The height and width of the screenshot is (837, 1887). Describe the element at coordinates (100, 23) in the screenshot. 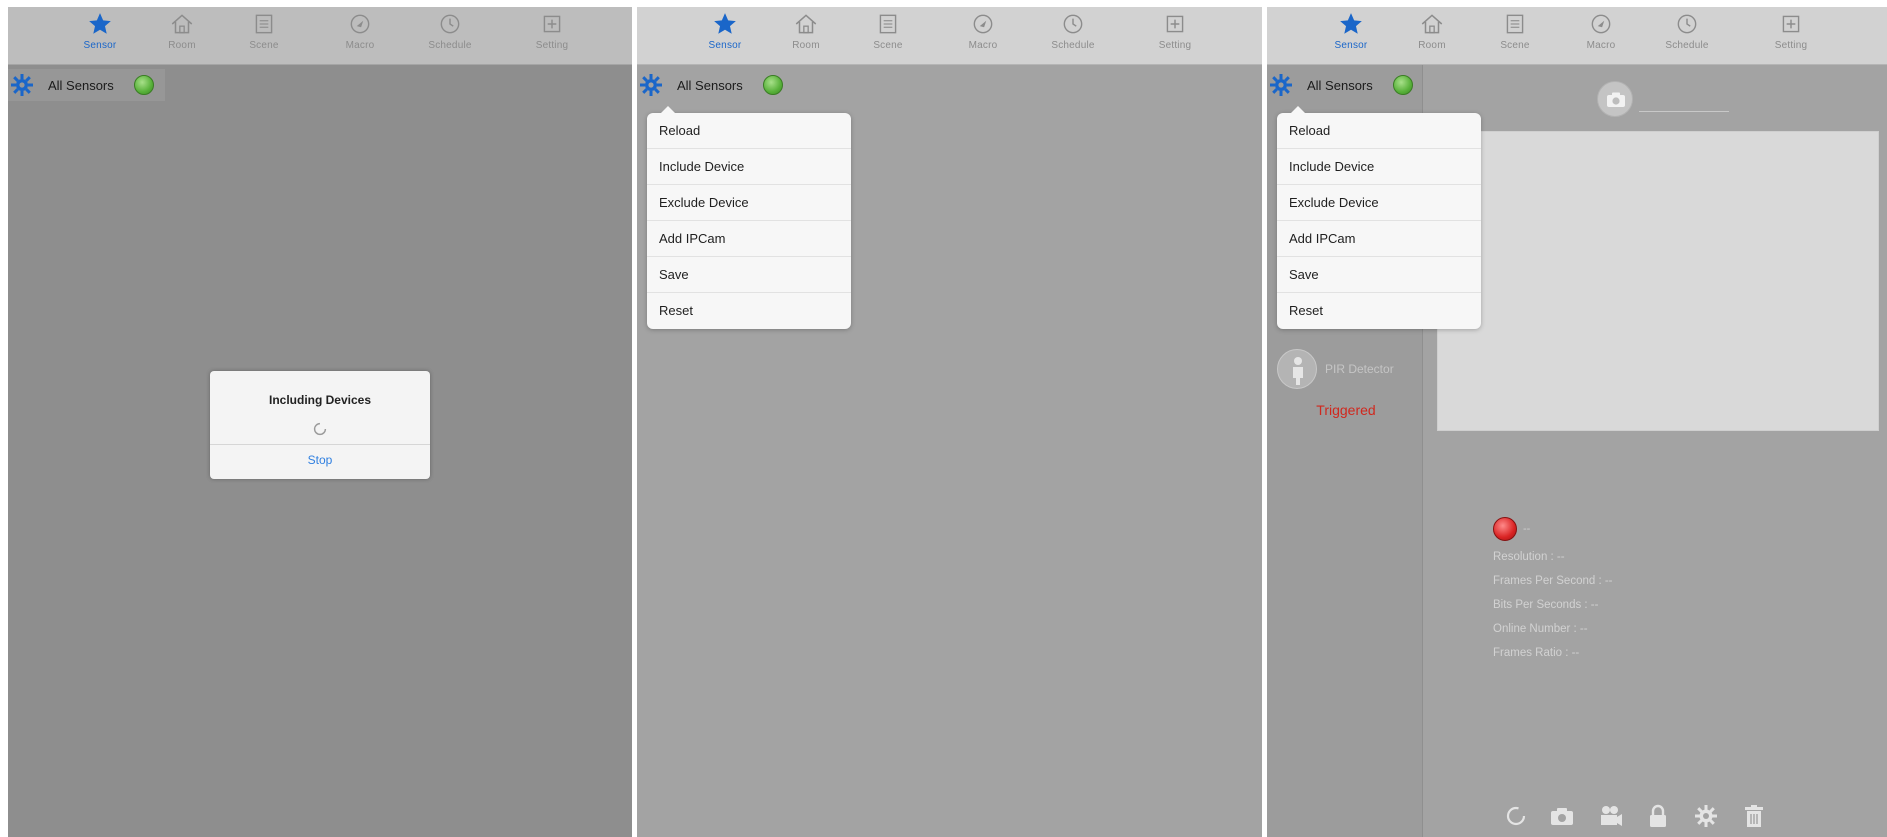

I see `star-icon` at that location.